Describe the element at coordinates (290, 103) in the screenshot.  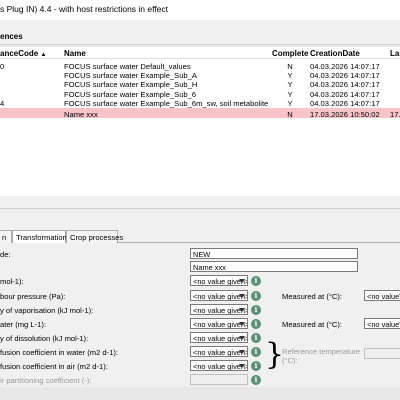
I see `cell-complete: Y` at that location.